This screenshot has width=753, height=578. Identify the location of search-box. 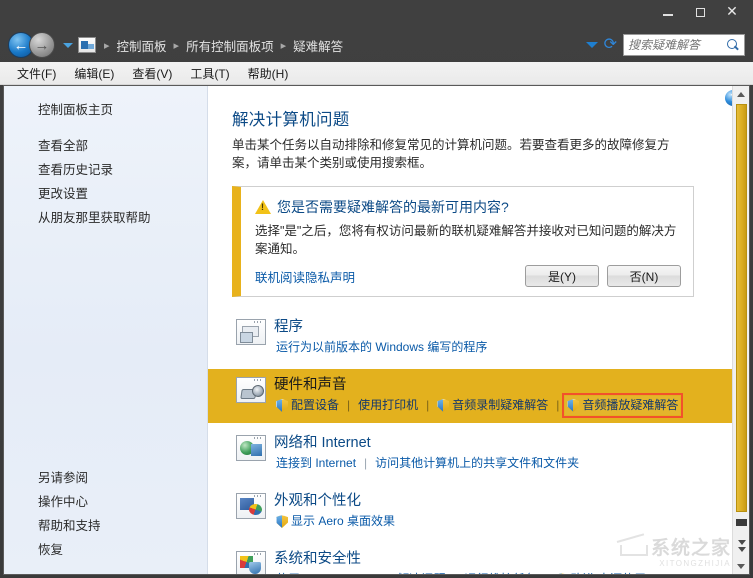
(684, 45).